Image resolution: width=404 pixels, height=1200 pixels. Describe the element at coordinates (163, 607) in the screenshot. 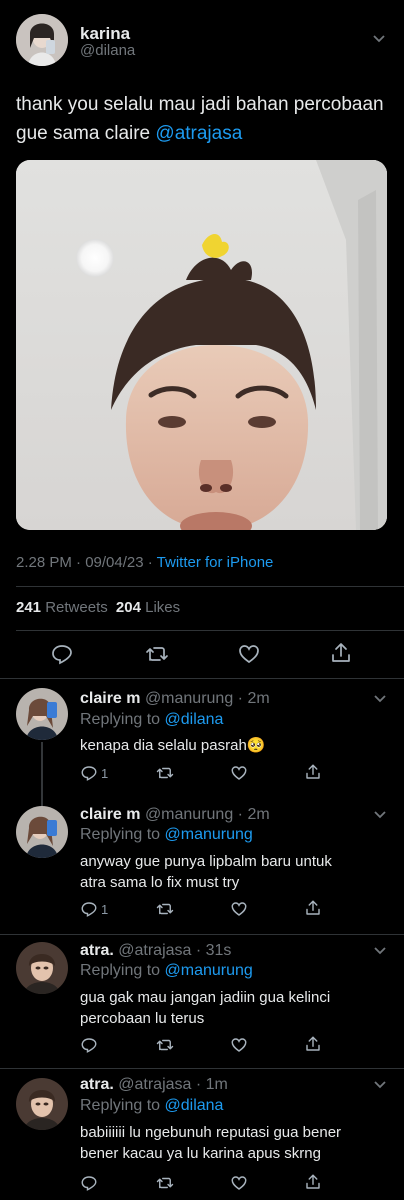

I see `likes-label: Likes` at that location.